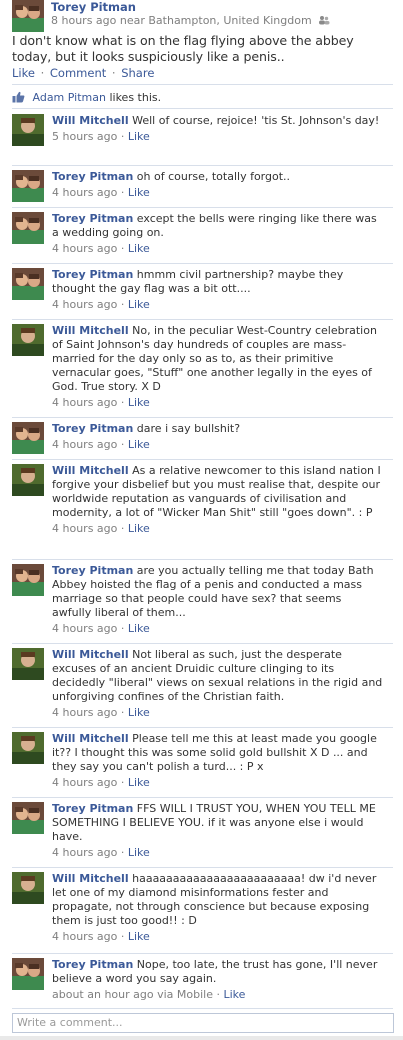 Image resolution: width=403 pixels, height=1040 pixels. I want to click on likes-row: Adam Pitman likes this., so click(86, 97).